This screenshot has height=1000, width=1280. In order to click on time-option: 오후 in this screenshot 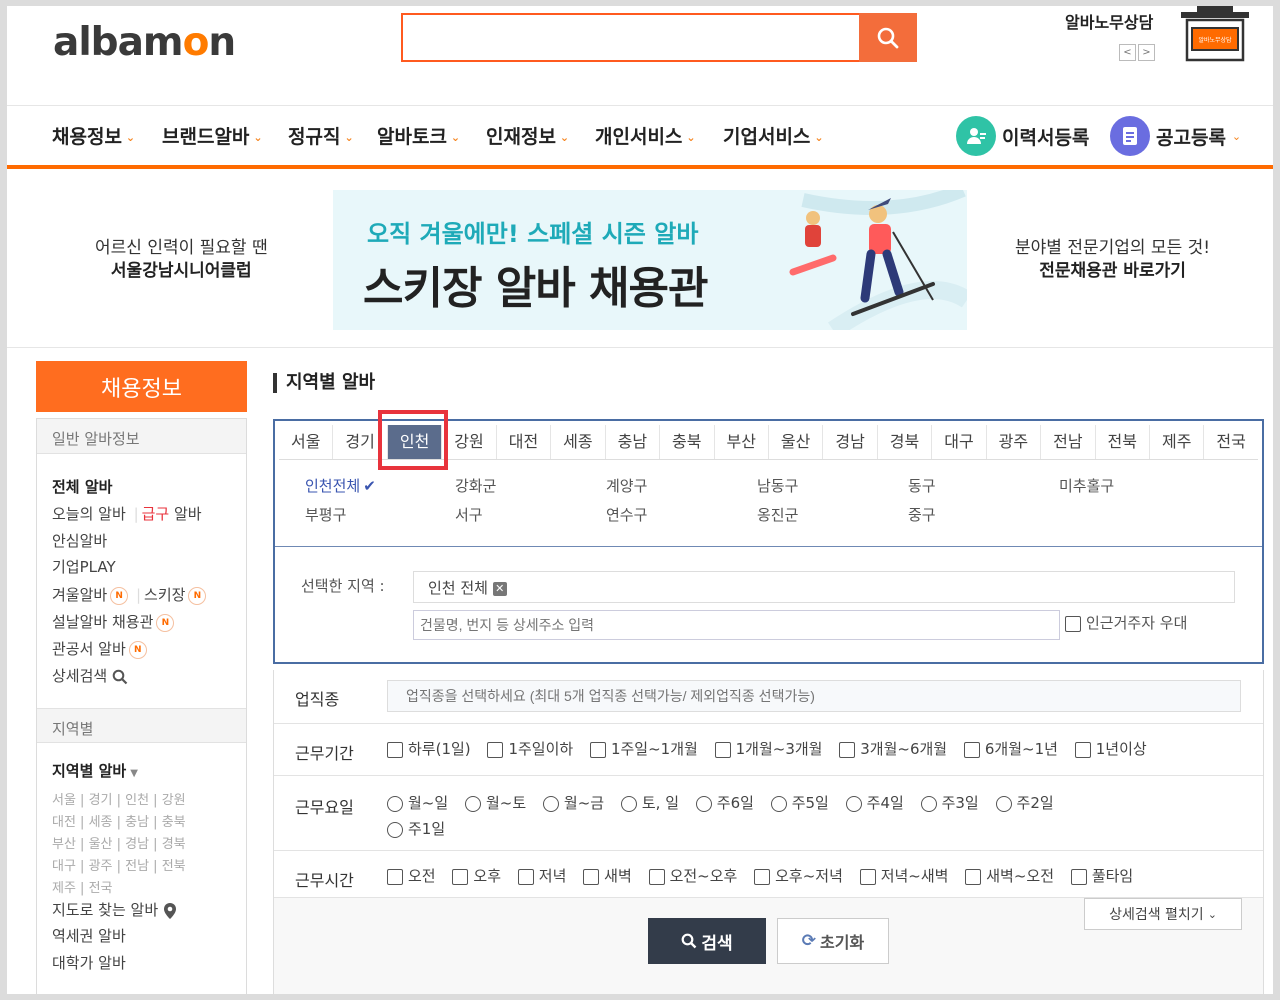, I will do `click(476, 875)`.